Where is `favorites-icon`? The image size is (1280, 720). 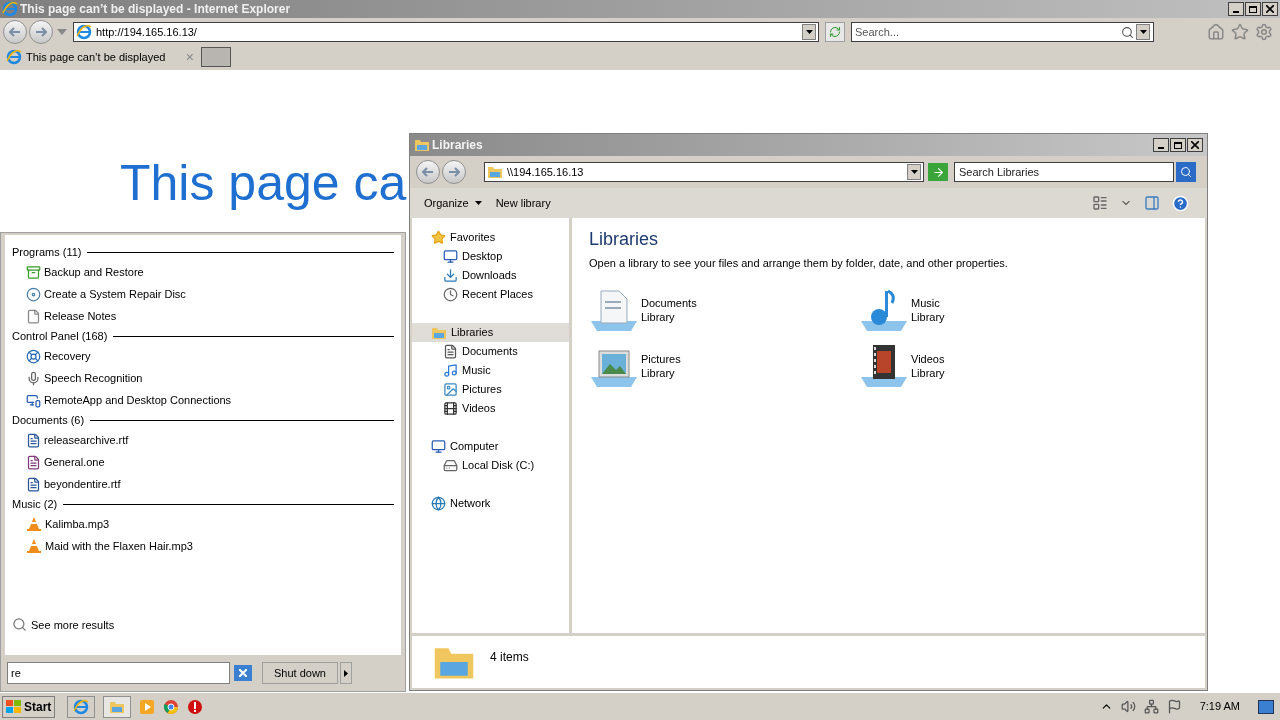 favorites-icon is located at coordinates (1240, 32).